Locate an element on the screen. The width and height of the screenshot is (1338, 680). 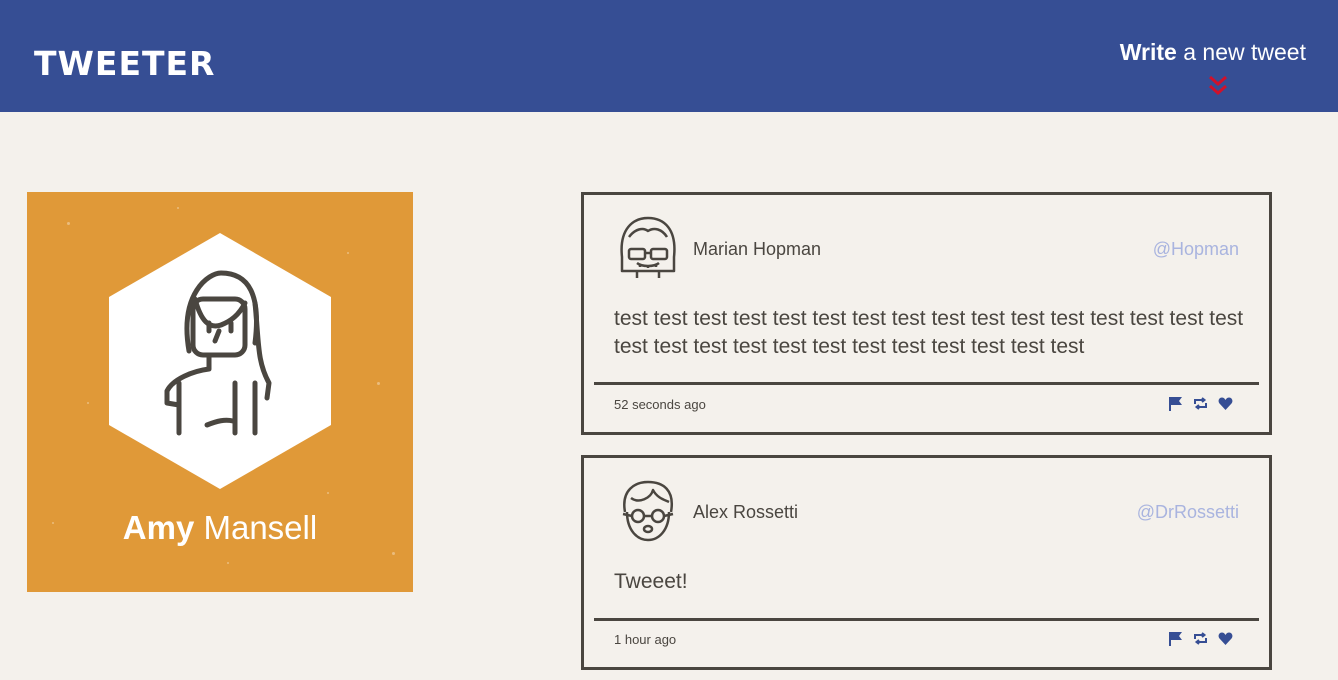
write-tweet-button: Write a new tweet is located at coordinates (1213, 52).